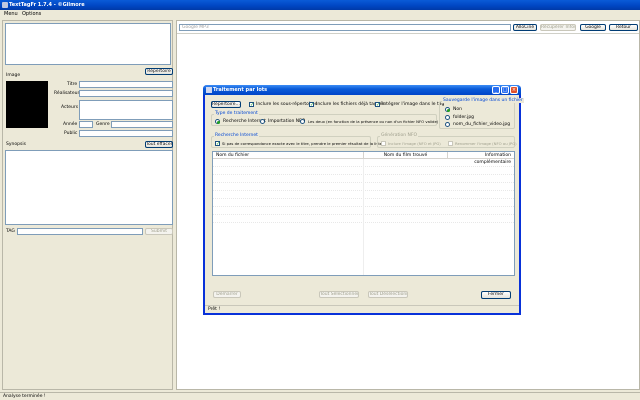  Describe the element at coordinates (88, 44) in the screenshot. I see `file-list-box` at that location.